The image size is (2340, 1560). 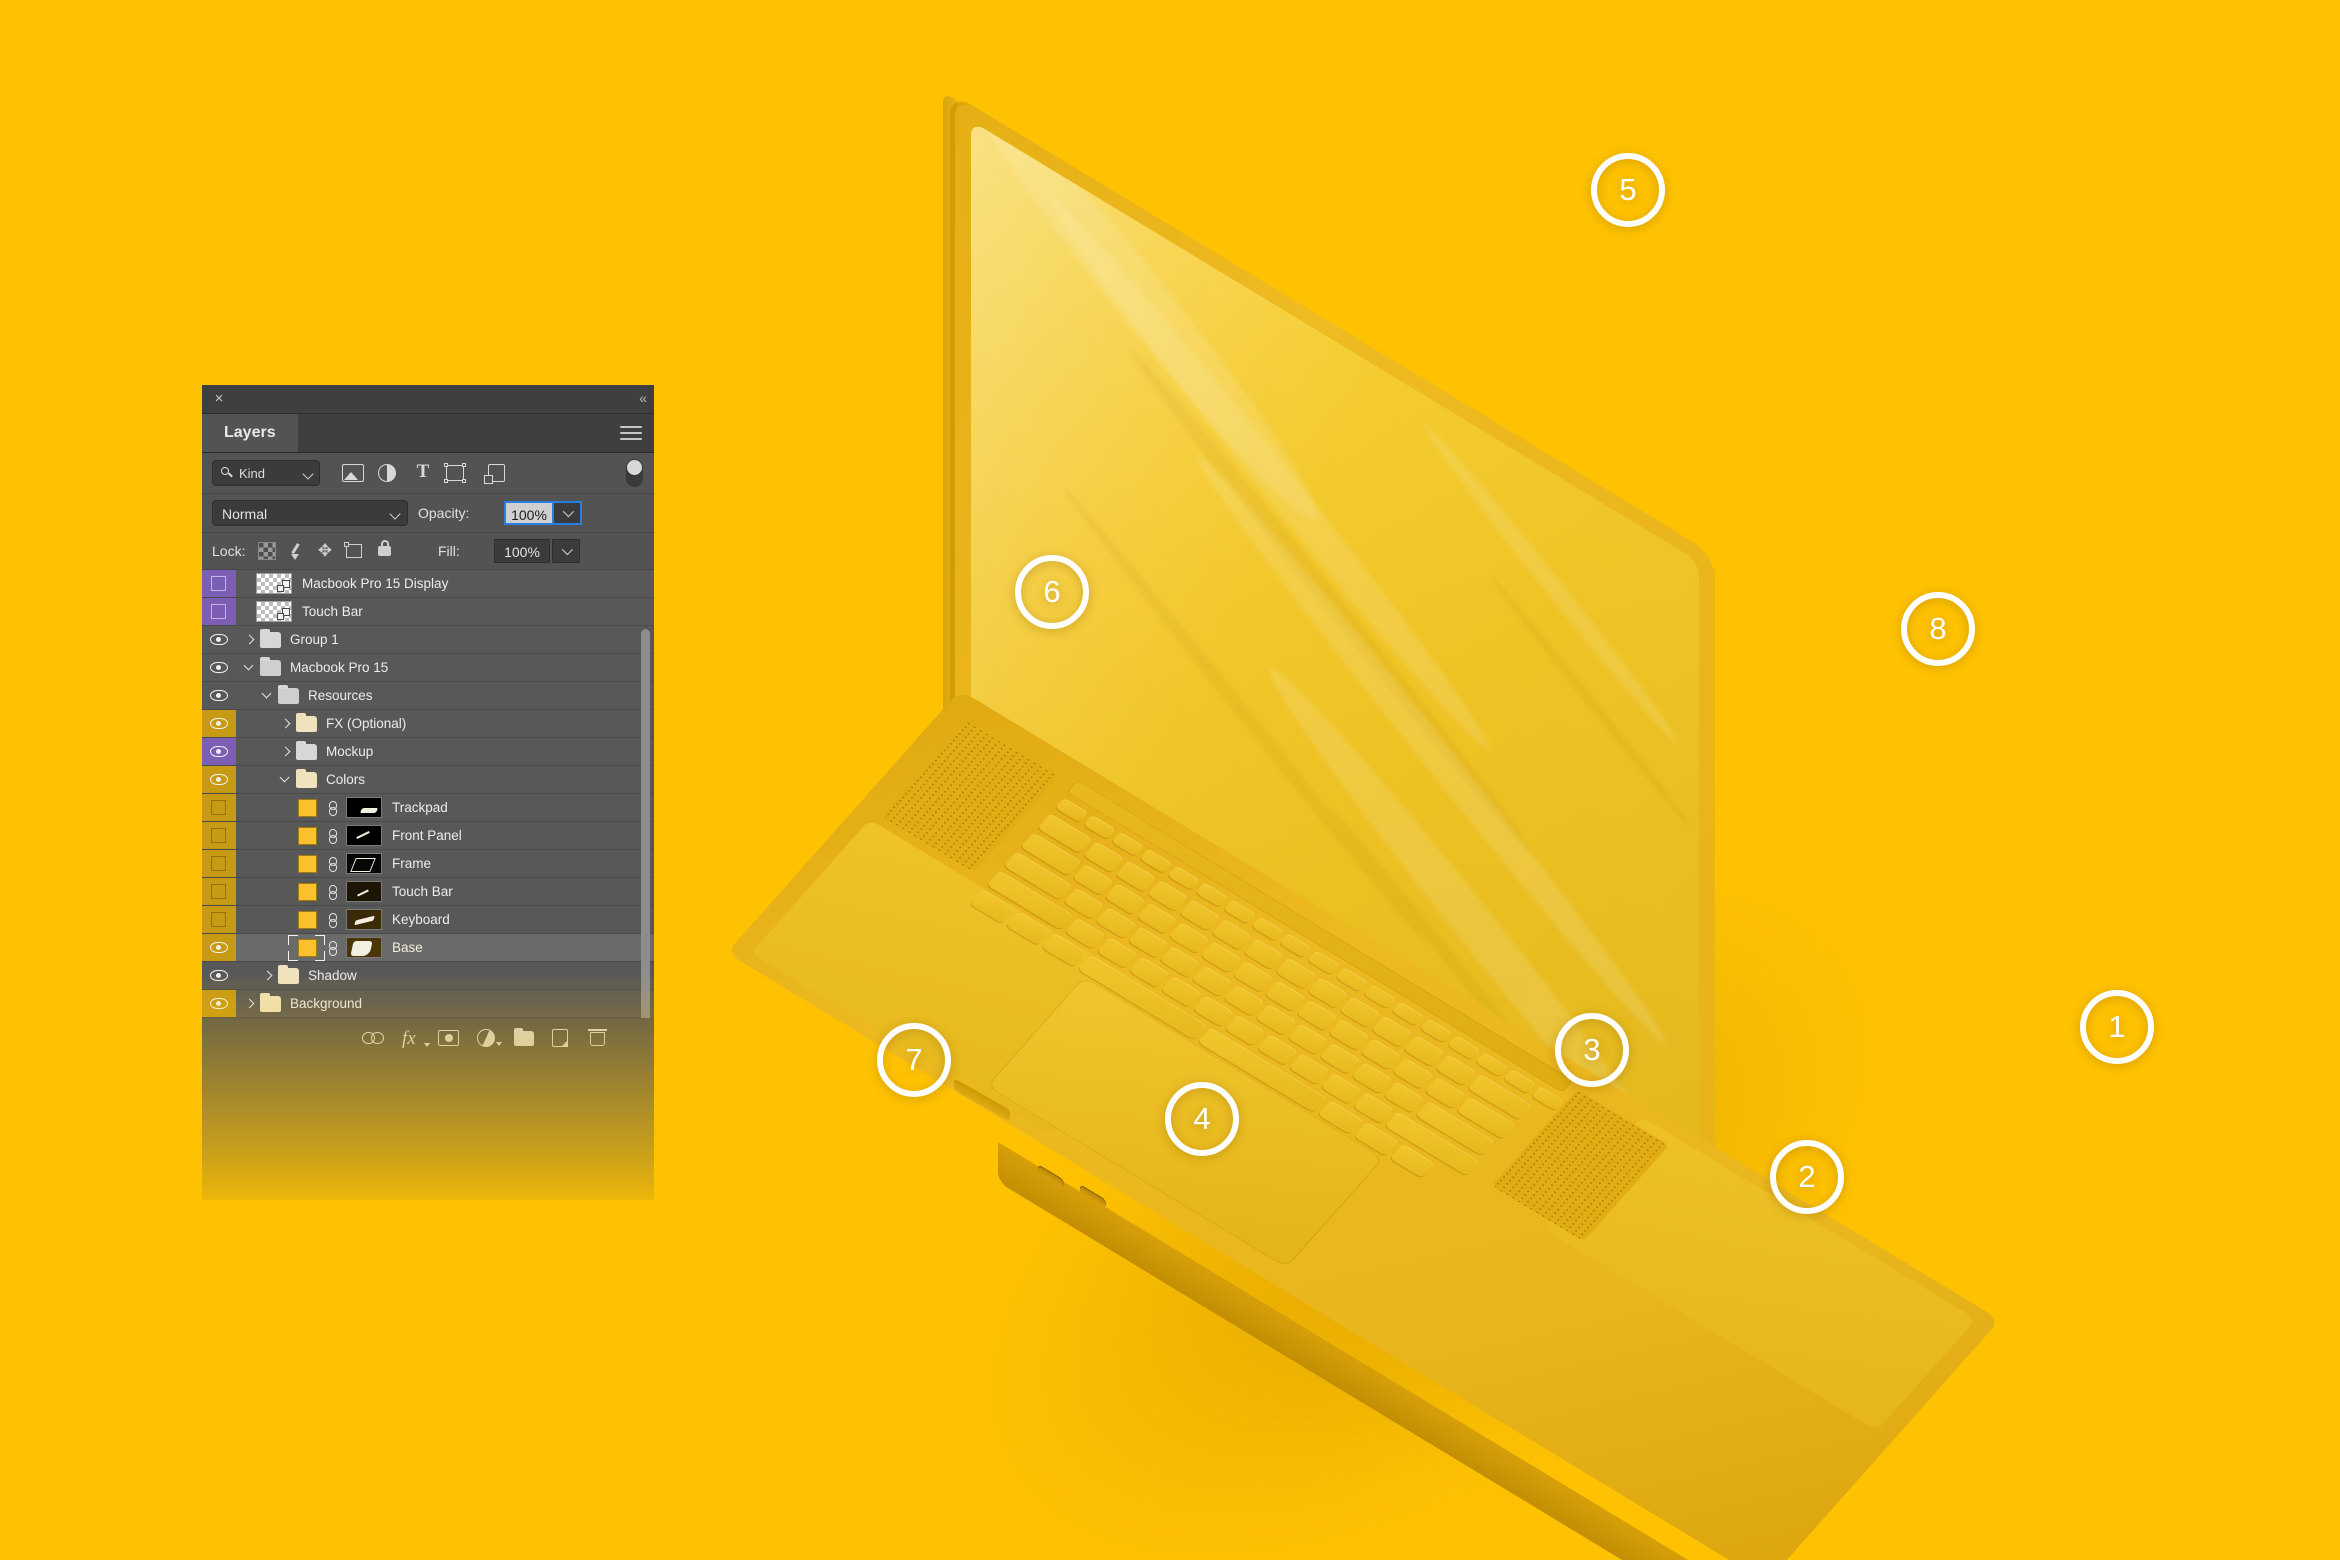 What do you see at coordinates (568, 513) in the screenshot?
I see `opacity-stepper` at bounding box center [568, 513].